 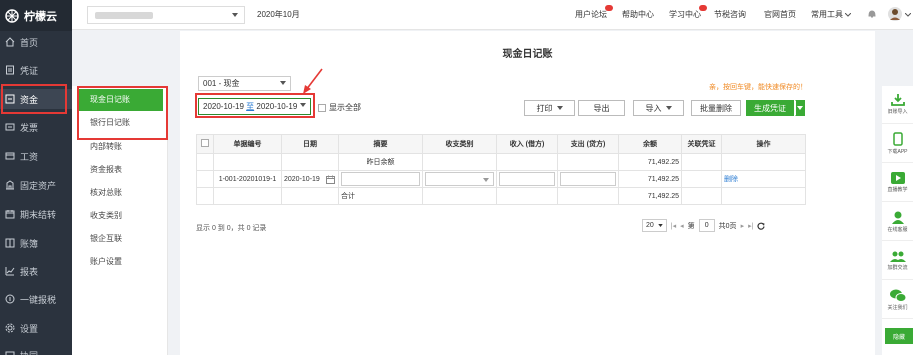 I want to click on rail-import-old: 旧账导入, so click(x=897, y=105).